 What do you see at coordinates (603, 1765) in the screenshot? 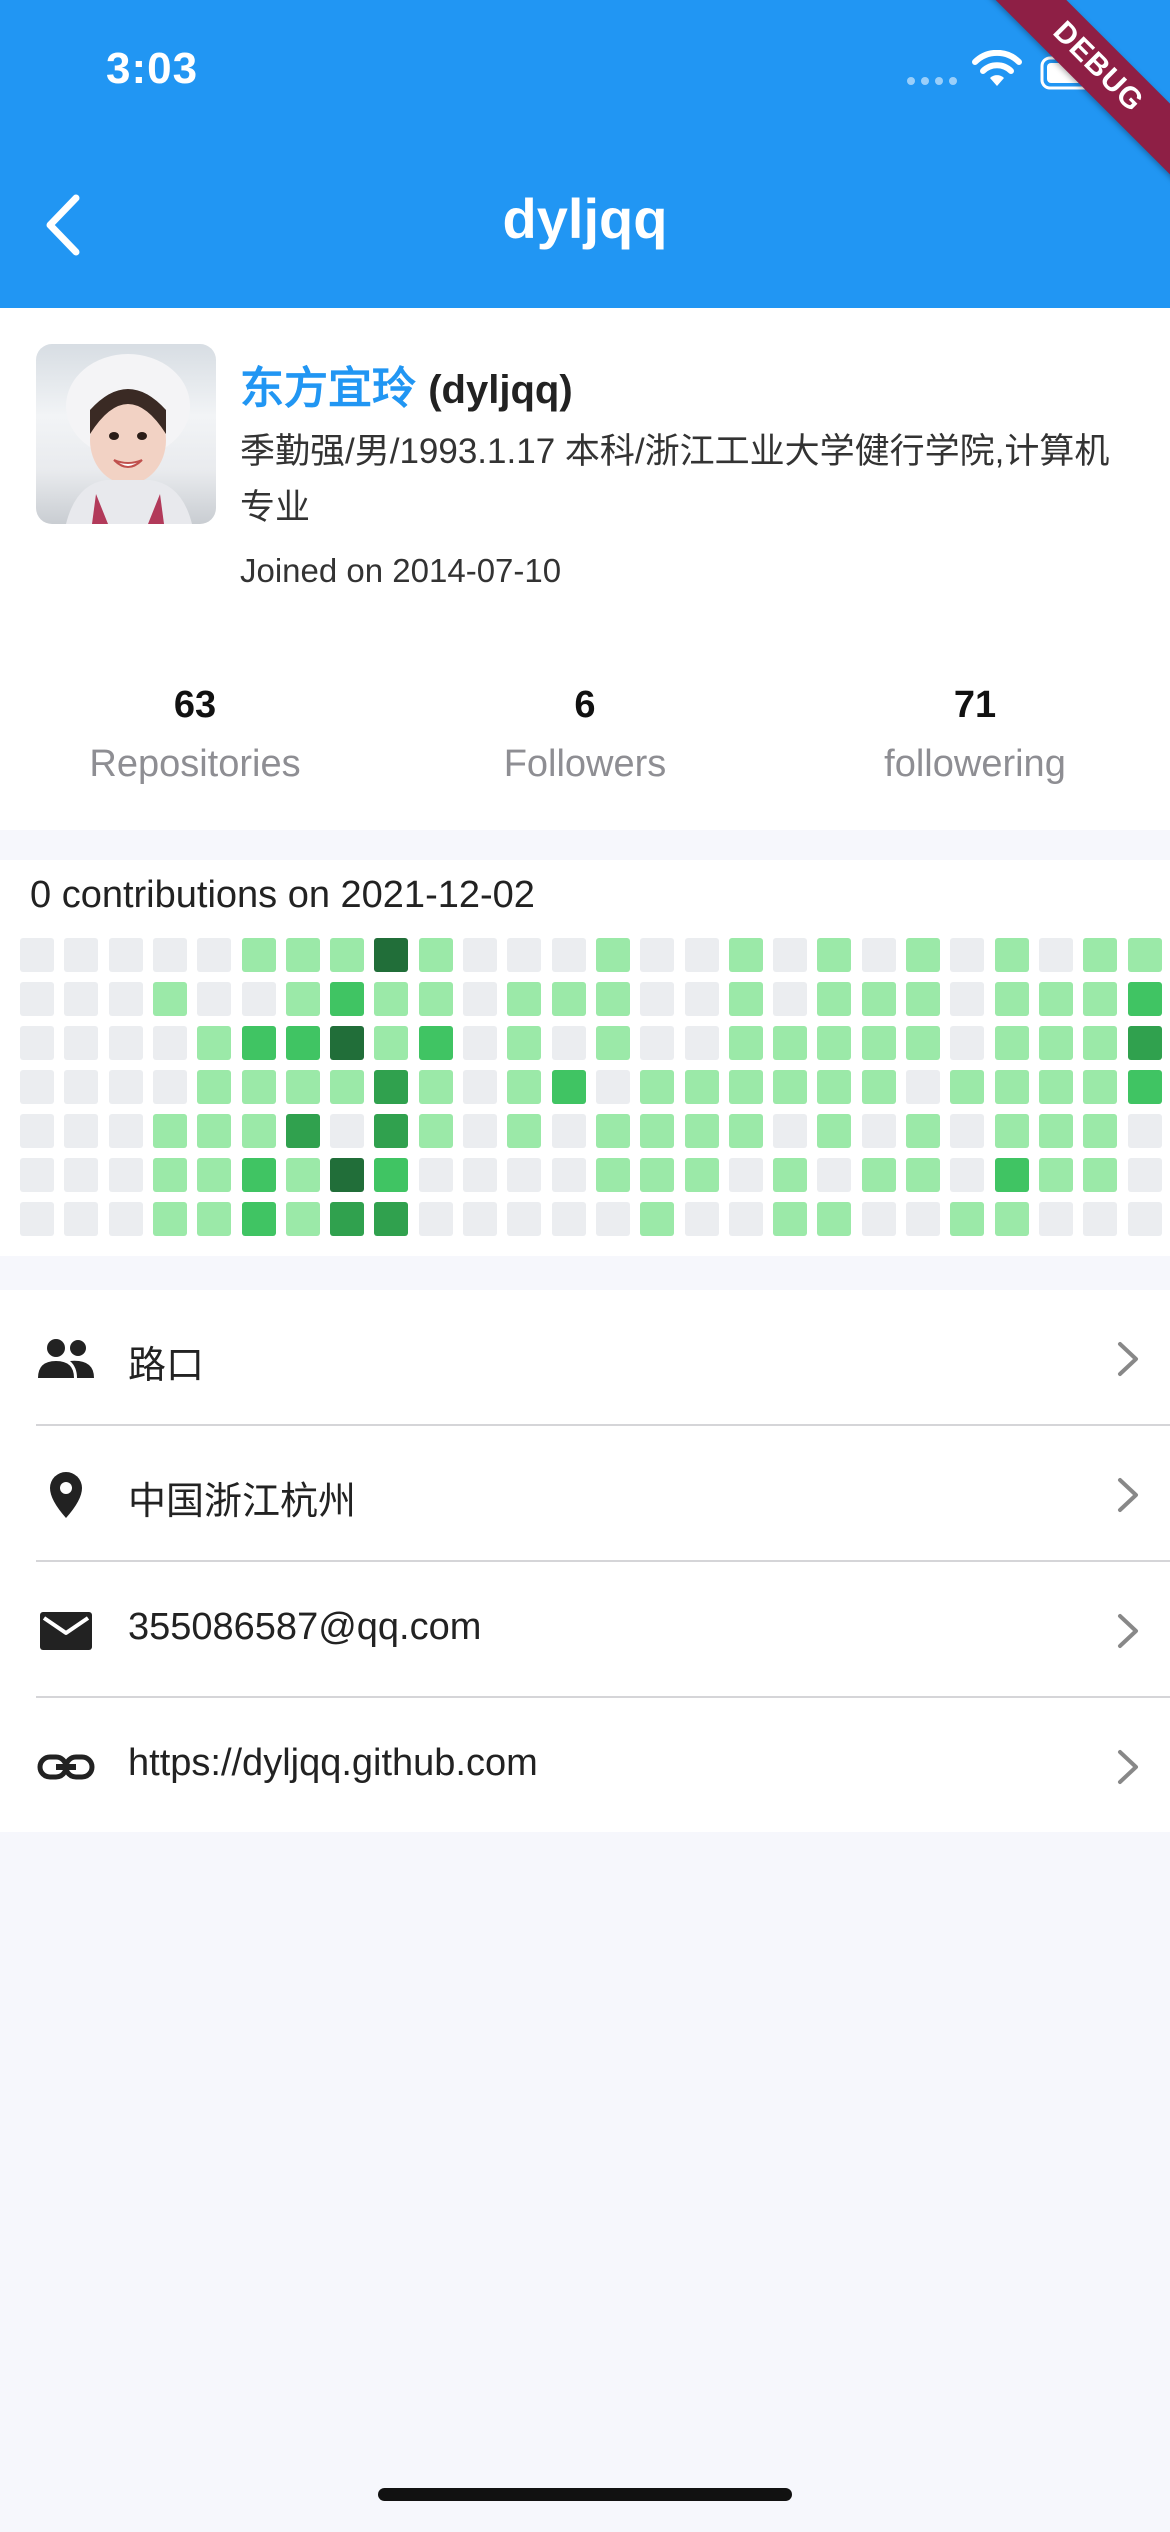
I see `info-row-blog: https://dyljqq.github.com` at bounding box center [603, 1765].